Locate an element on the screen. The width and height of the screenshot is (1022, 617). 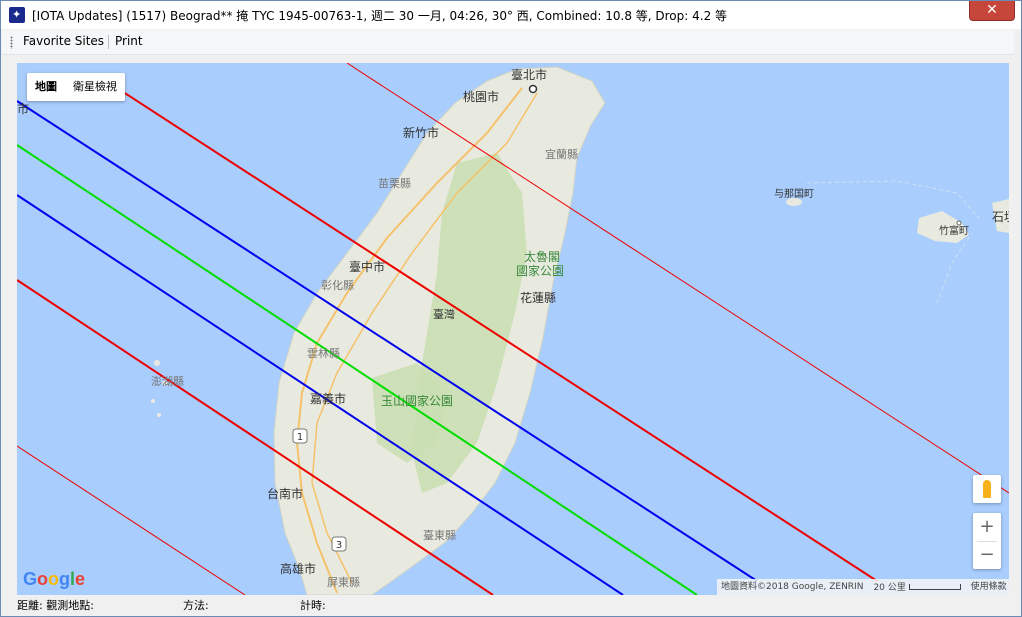
close-button: ✕ is located at coordinates (992, 11).